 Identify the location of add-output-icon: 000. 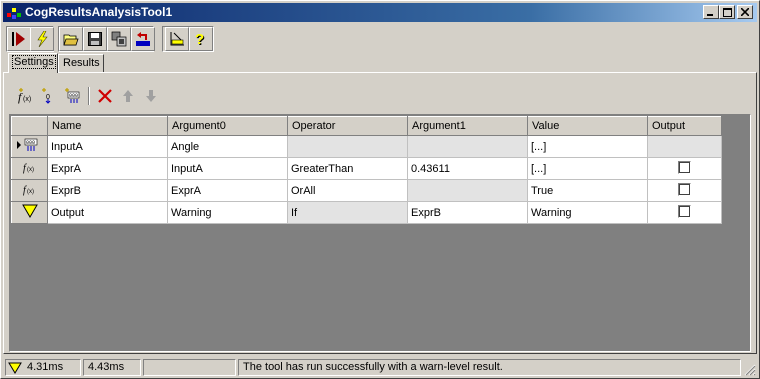
(72, 95).